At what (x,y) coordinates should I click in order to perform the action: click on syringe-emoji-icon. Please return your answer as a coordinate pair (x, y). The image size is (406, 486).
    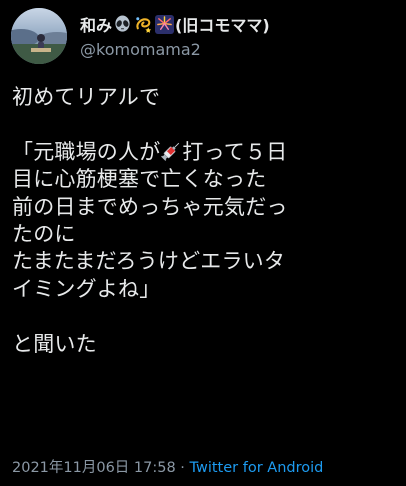
    Looking at the image, I should click on (171, 151).